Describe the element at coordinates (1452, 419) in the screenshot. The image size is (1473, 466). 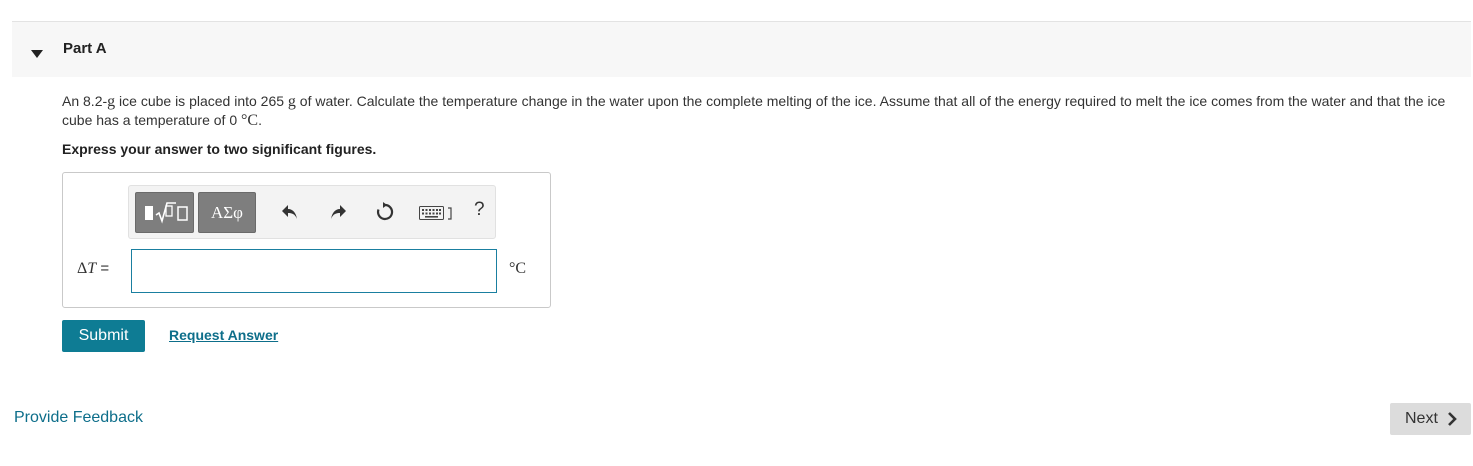
I see `chevron-right-icon` at that location.